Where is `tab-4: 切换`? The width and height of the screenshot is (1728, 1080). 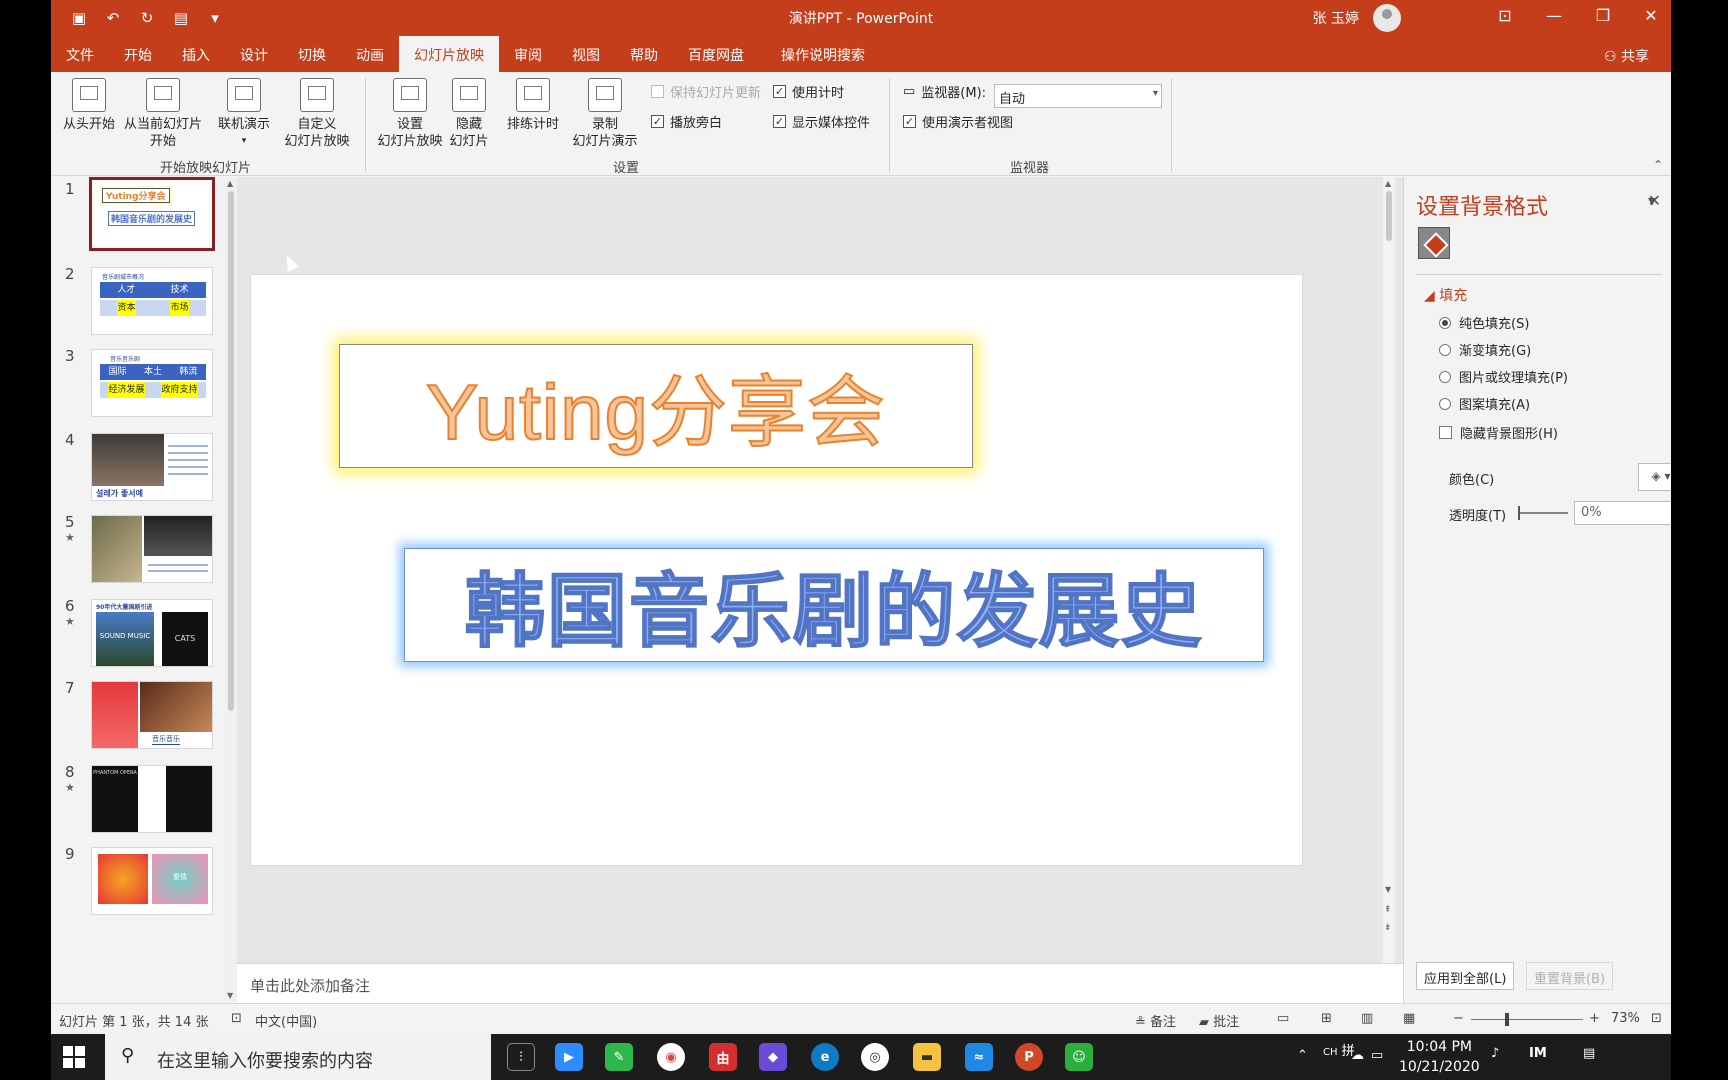 tab-4: 切换 is located at coordinates (312, 54).